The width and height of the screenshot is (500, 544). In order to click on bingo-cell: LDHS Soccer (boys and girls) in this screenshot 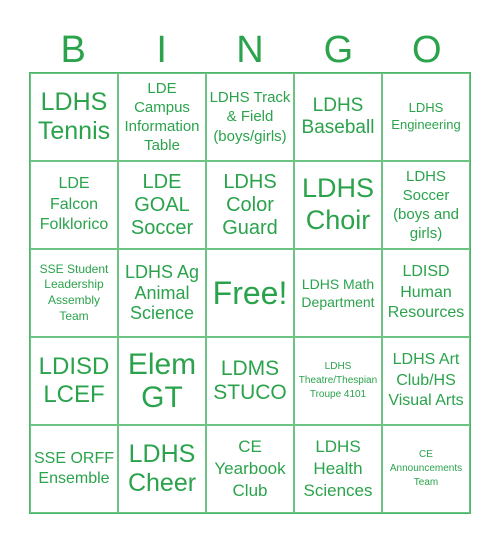, I will do `click(426, 205)`.